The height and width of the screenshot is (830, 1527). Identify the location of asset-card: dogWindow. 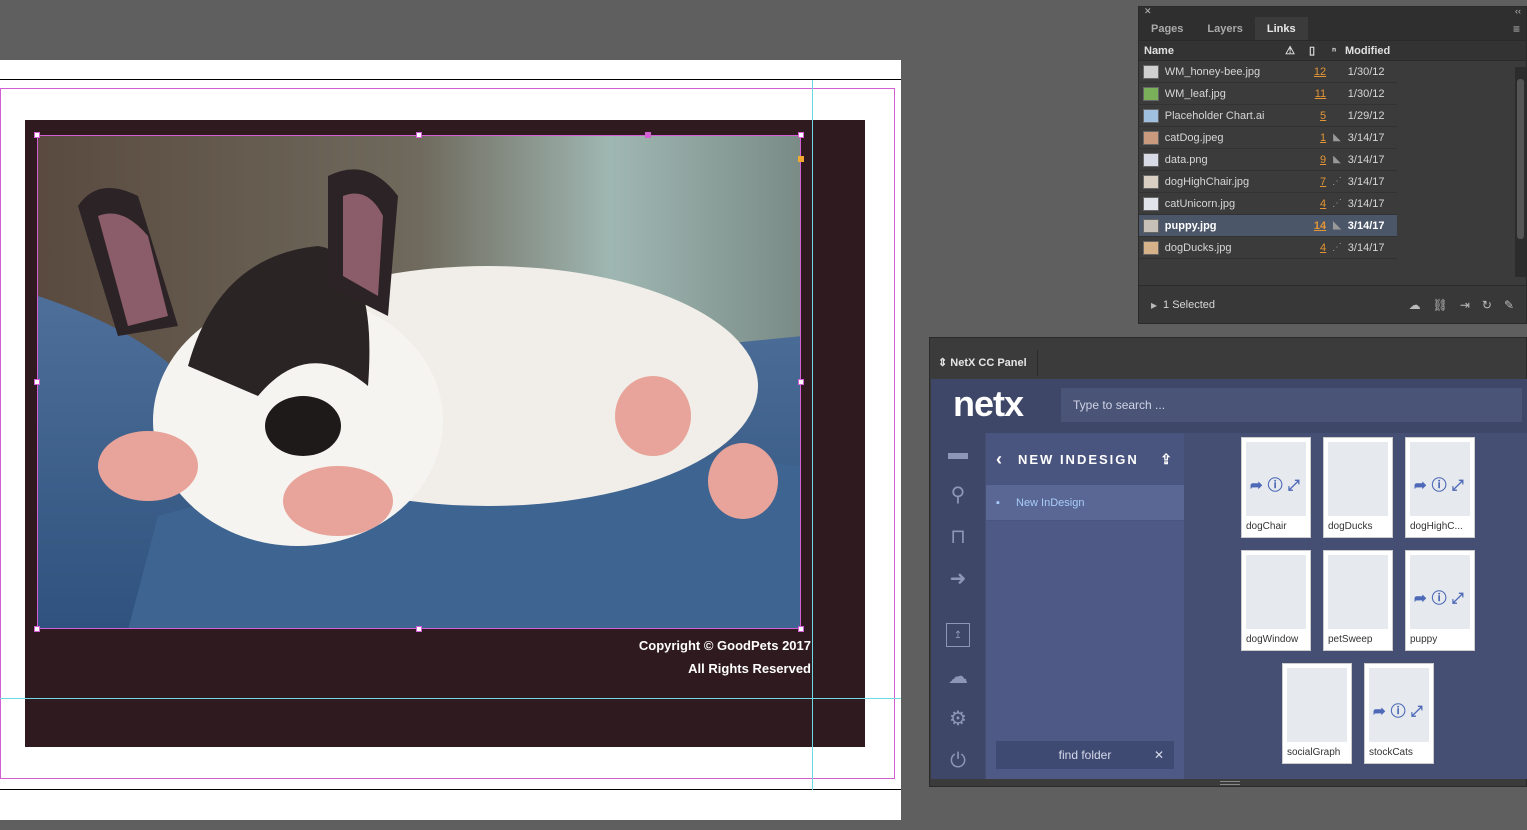
(1276, 600).